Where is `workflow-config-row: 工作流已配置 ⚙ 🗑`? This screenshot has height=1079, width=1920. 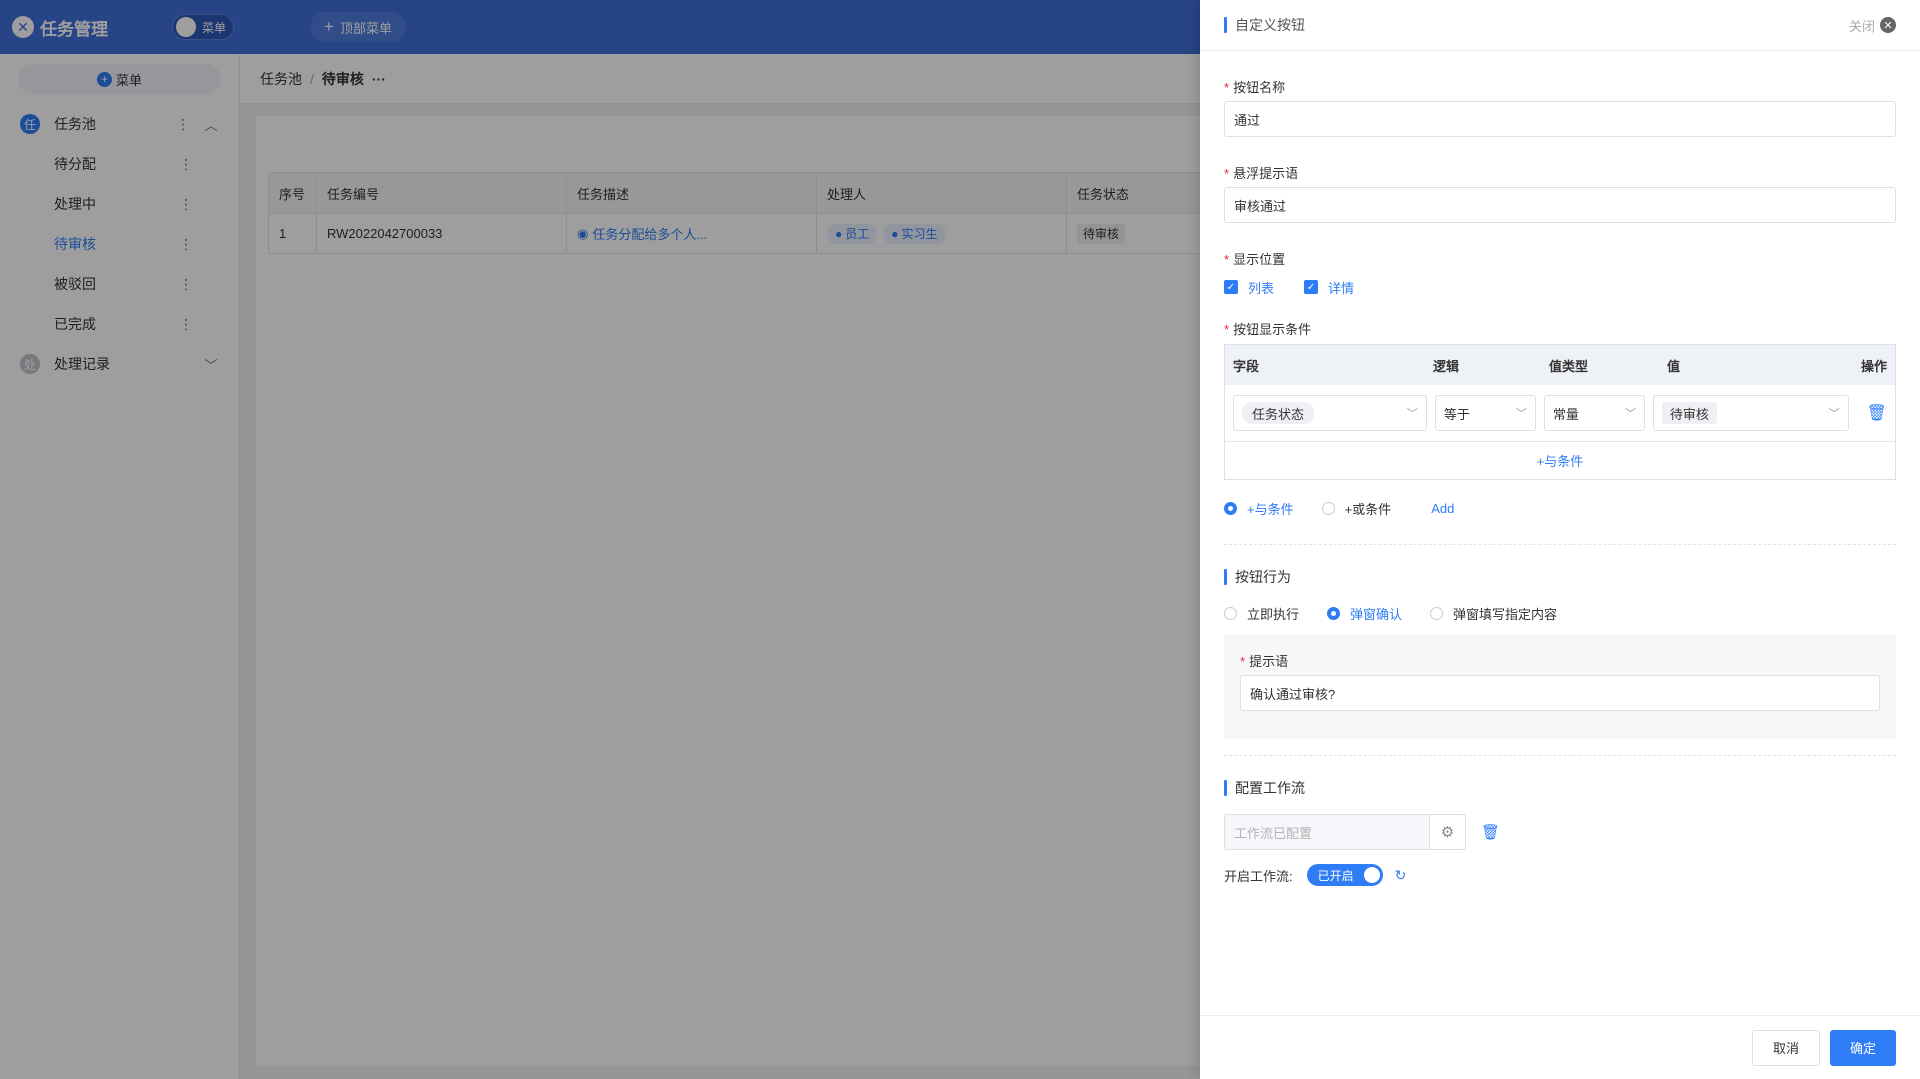 workflow-config-row: 工作流已配置 ⚙ 🗑 is located at coordinates (1560, 832).